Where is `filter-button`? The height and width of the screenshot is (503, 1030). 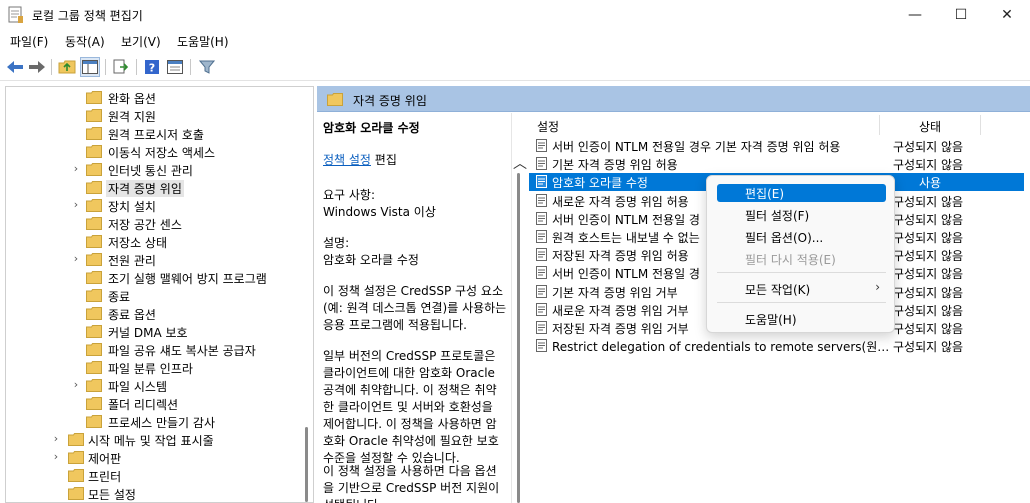 filter-button is located at coordinates (207, 67).